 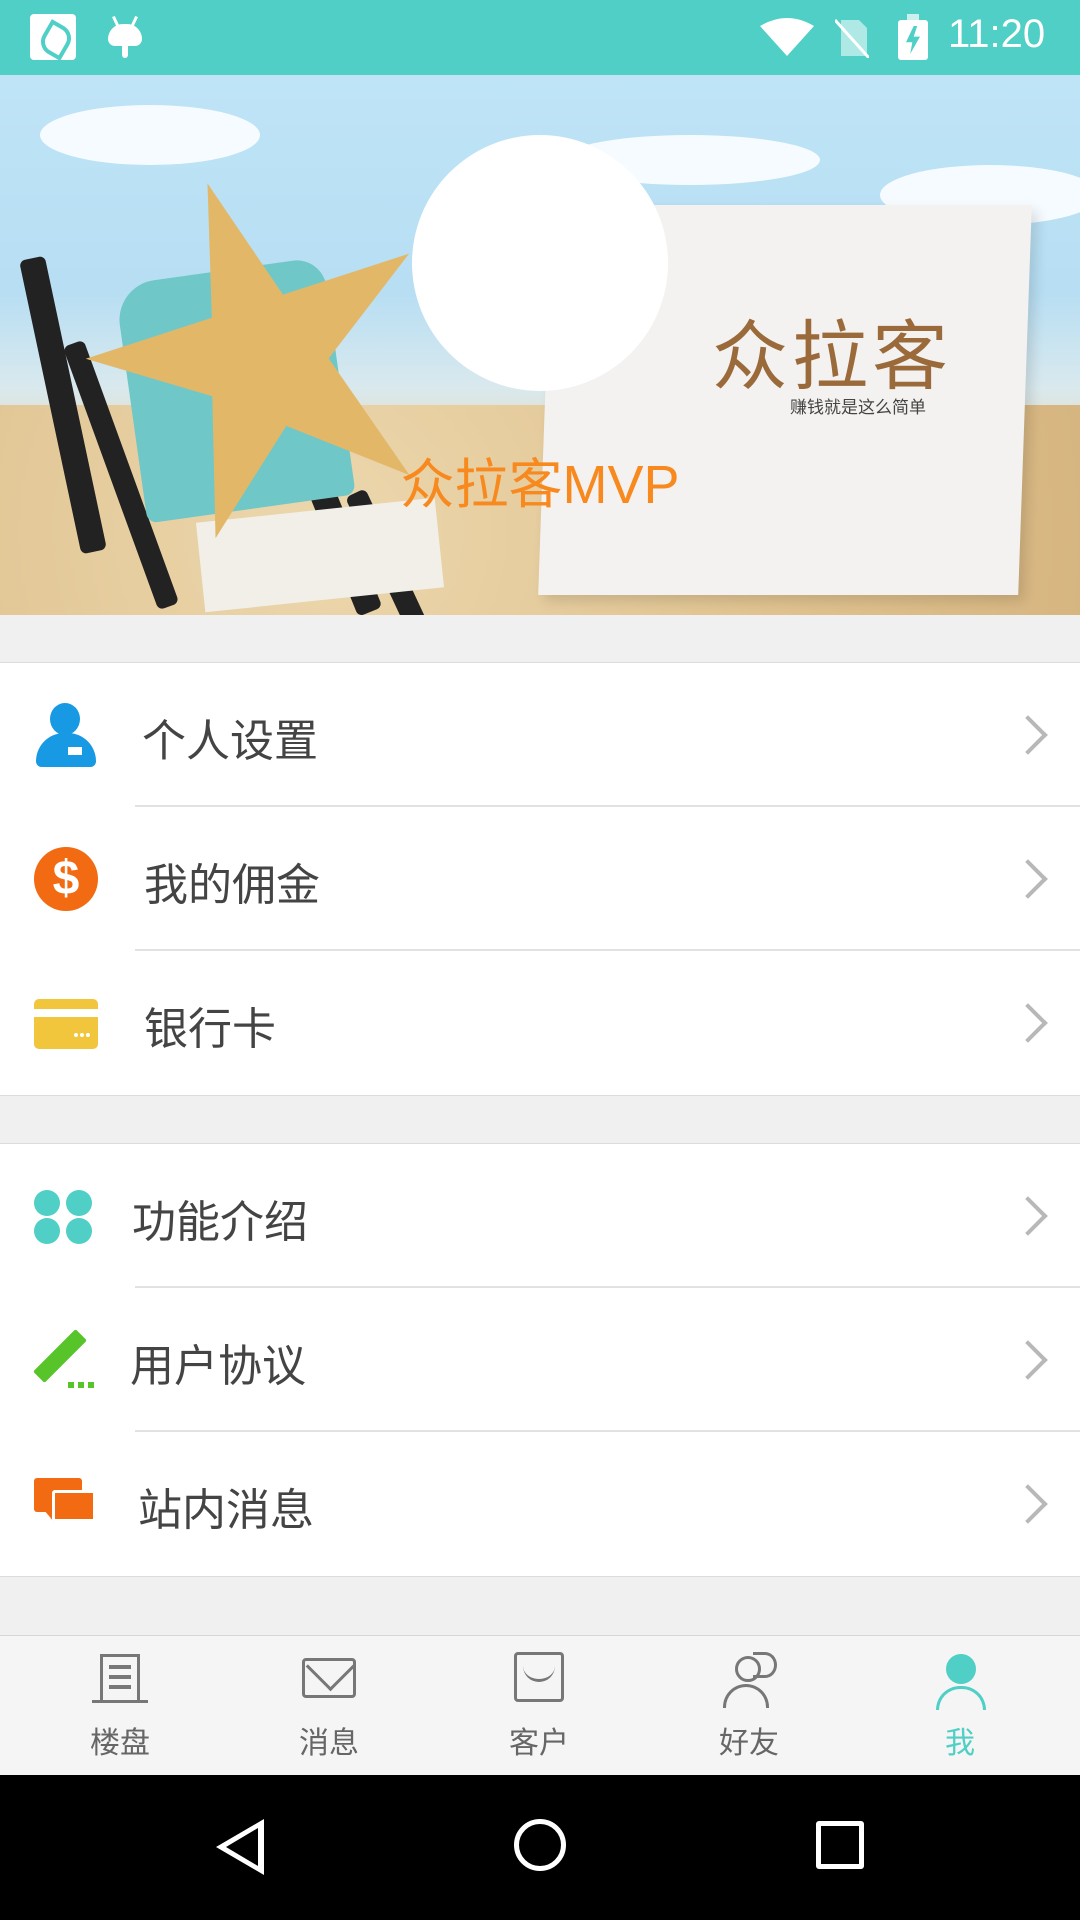 I want to click on tab-customers: 客户, so click(x=539, y=1706).